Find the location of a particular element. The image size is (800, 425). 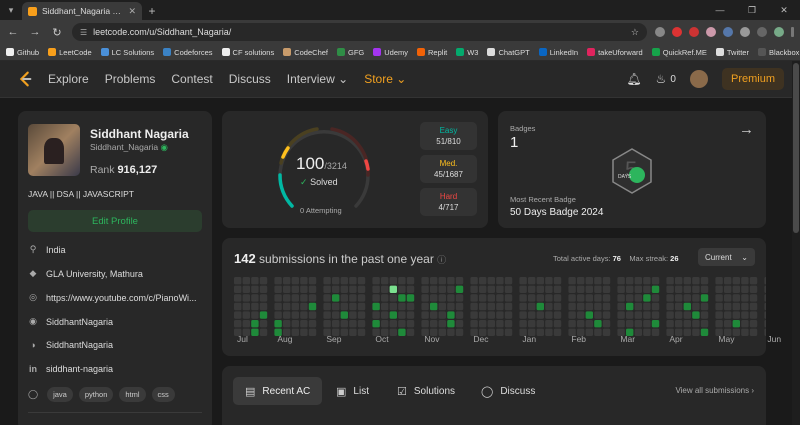

bookmark-item: Codeforces is located at coordinates (188, 52).